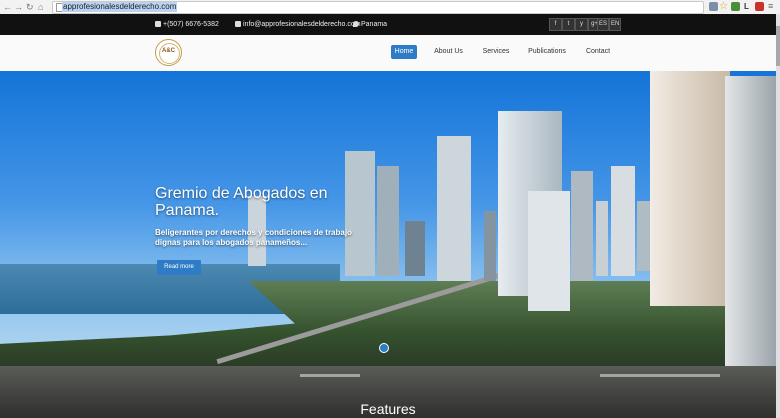 The image size is (780, 418). Describe the element at coordinates (404, 52) in the screenshot. I see `nav-home: Home` at that location.